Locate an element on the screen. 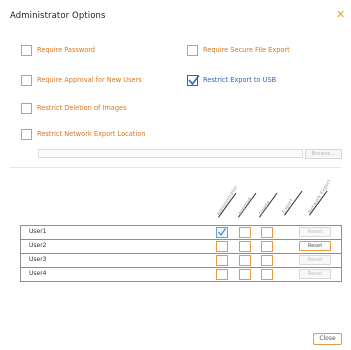 Image resolution: width=351 pixels, height=350 pixels. option-require-password: Require Password is located at coordinates (58, 50).